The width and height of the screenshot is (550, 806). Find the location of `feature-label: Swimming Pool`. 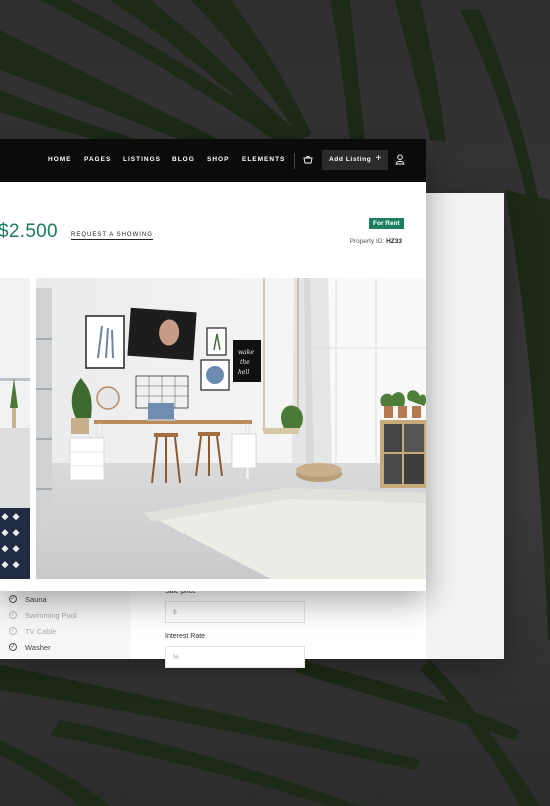

feature-label: Swimming Pool is located at coordinates (51, 615).